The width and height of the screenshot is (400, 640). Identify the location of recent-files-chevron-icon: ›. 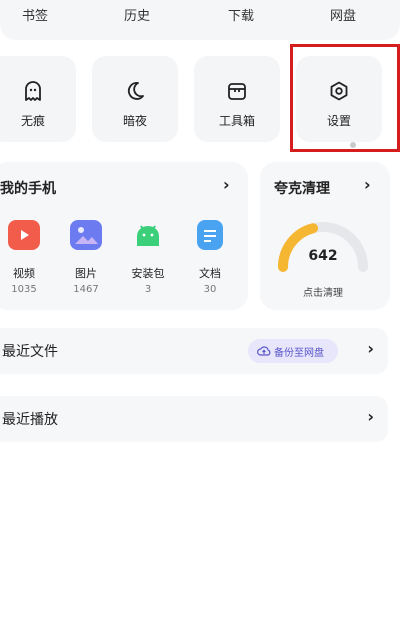
(370, 348).